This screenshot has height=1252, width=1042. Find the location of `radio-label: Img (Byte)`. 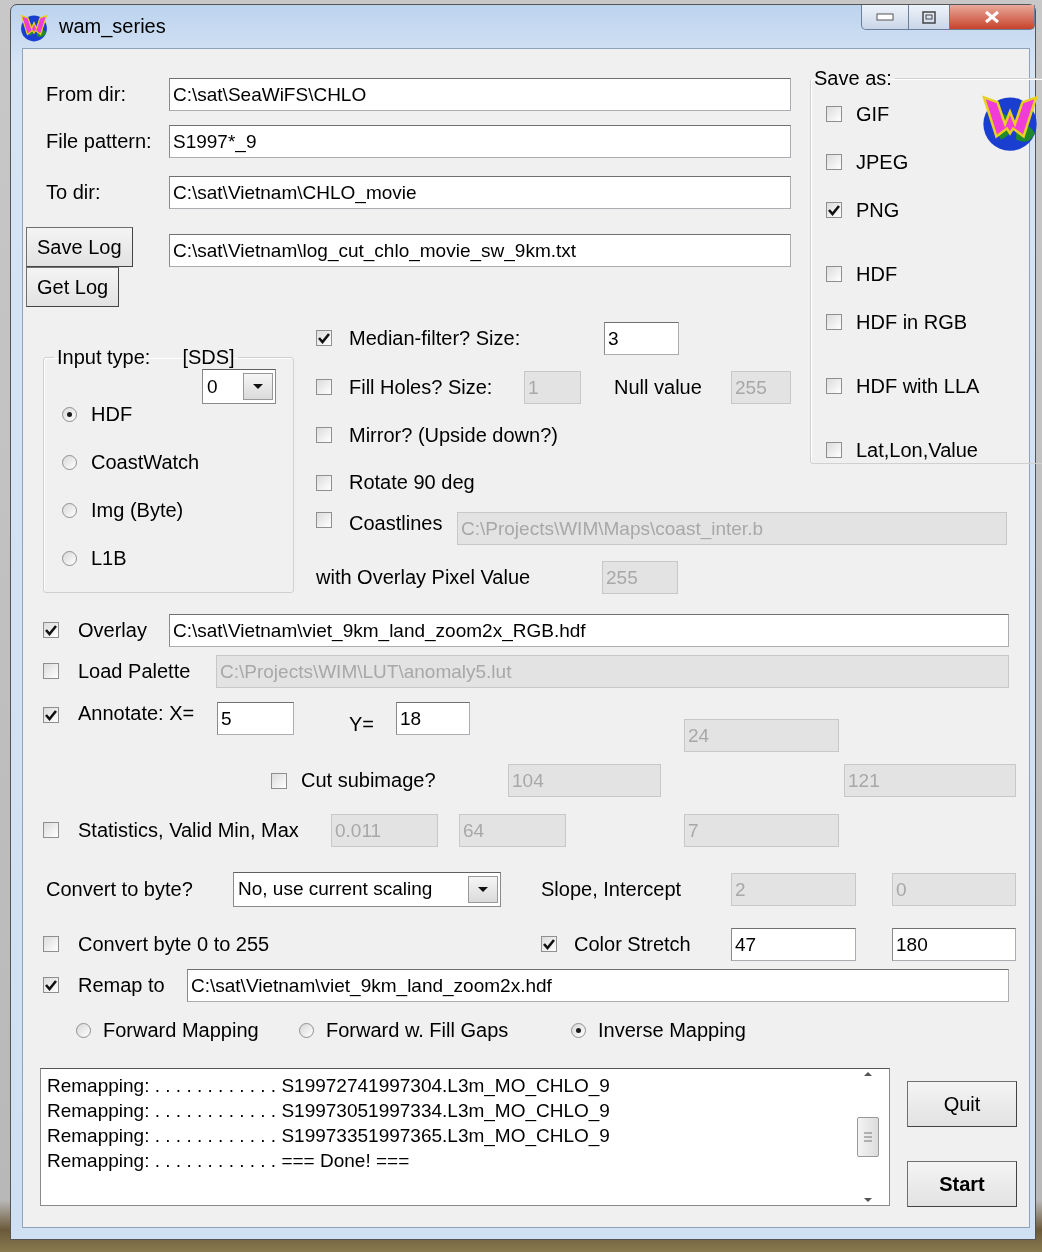

radio-label: Img (Byte) is located at coordinates (137, 510).